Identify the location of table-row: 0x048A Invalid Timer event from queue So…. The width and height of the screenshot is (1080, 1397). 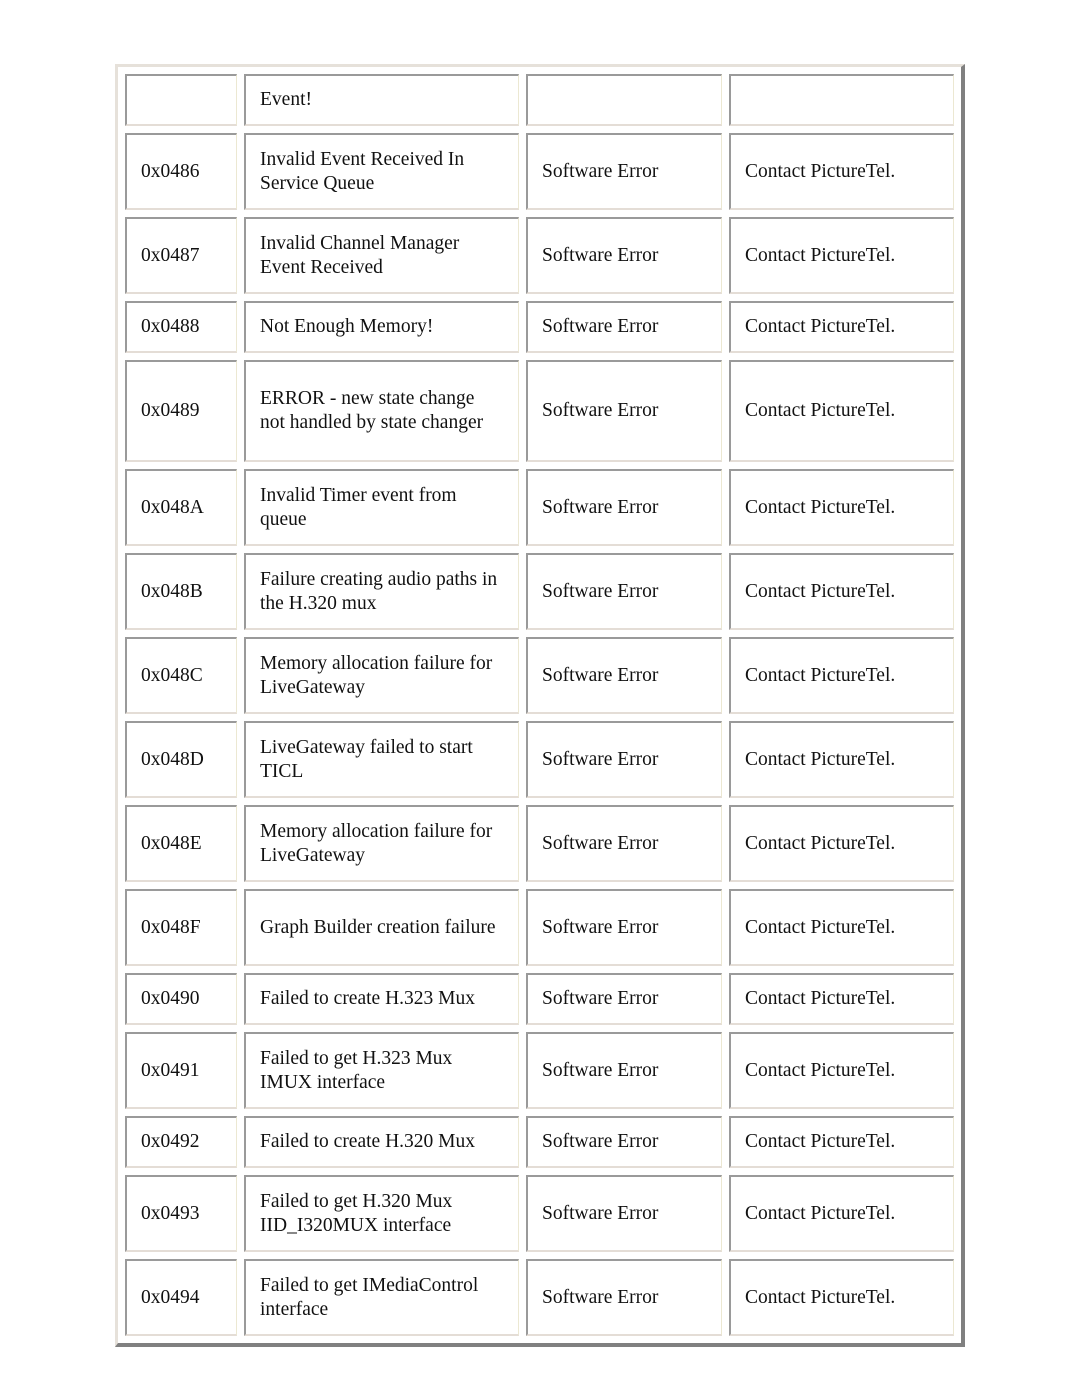
(539, 507).